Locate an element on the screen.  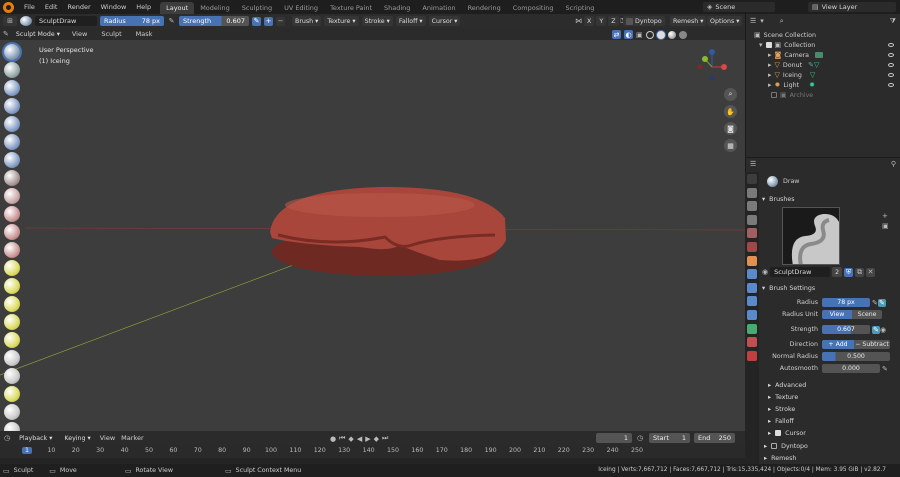
overlay-toggle-icon: ◐ is located at coordinates (628, 34).